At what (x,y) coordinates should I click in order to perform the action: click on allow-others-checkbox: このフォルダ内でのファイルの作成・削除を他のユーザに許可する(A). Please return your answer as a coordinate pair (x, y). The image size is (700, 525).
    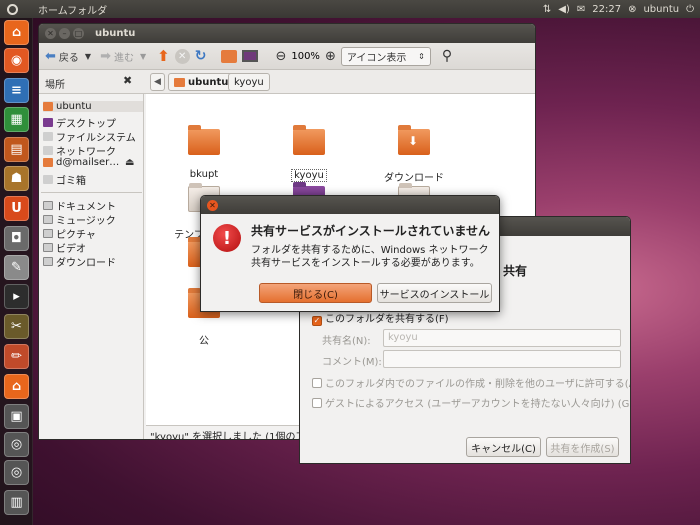
    Looking at the image, I should click on (471, 382).